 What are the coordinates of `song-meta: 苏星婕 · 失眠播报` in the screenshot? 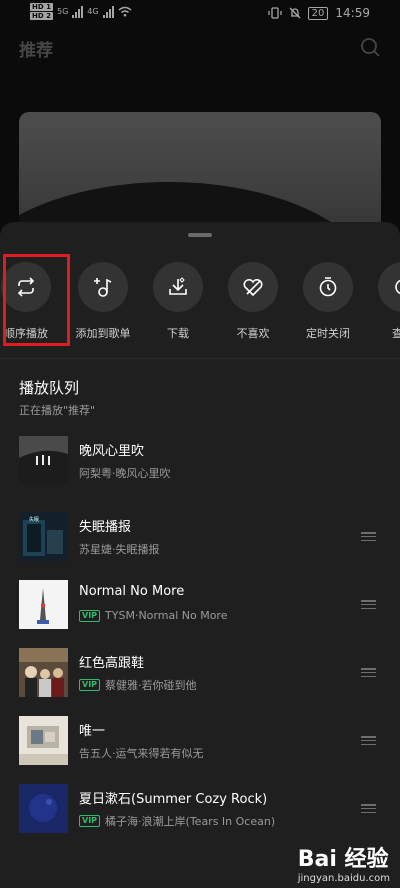 It's located at (119, 549).